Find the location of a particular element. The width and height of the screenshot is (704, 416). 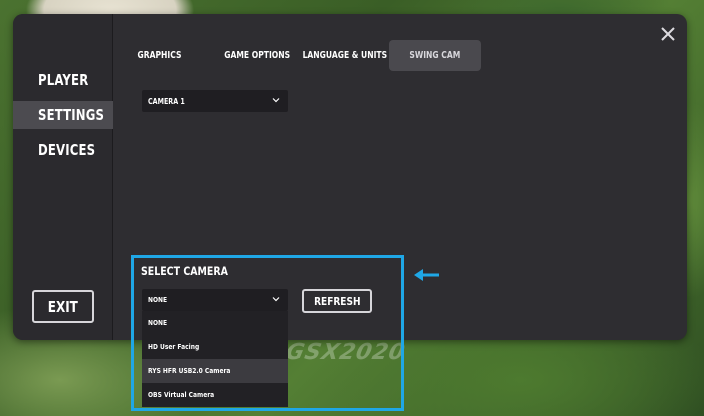

tab-label: SWING CAM is located at coordinates (435, 55).